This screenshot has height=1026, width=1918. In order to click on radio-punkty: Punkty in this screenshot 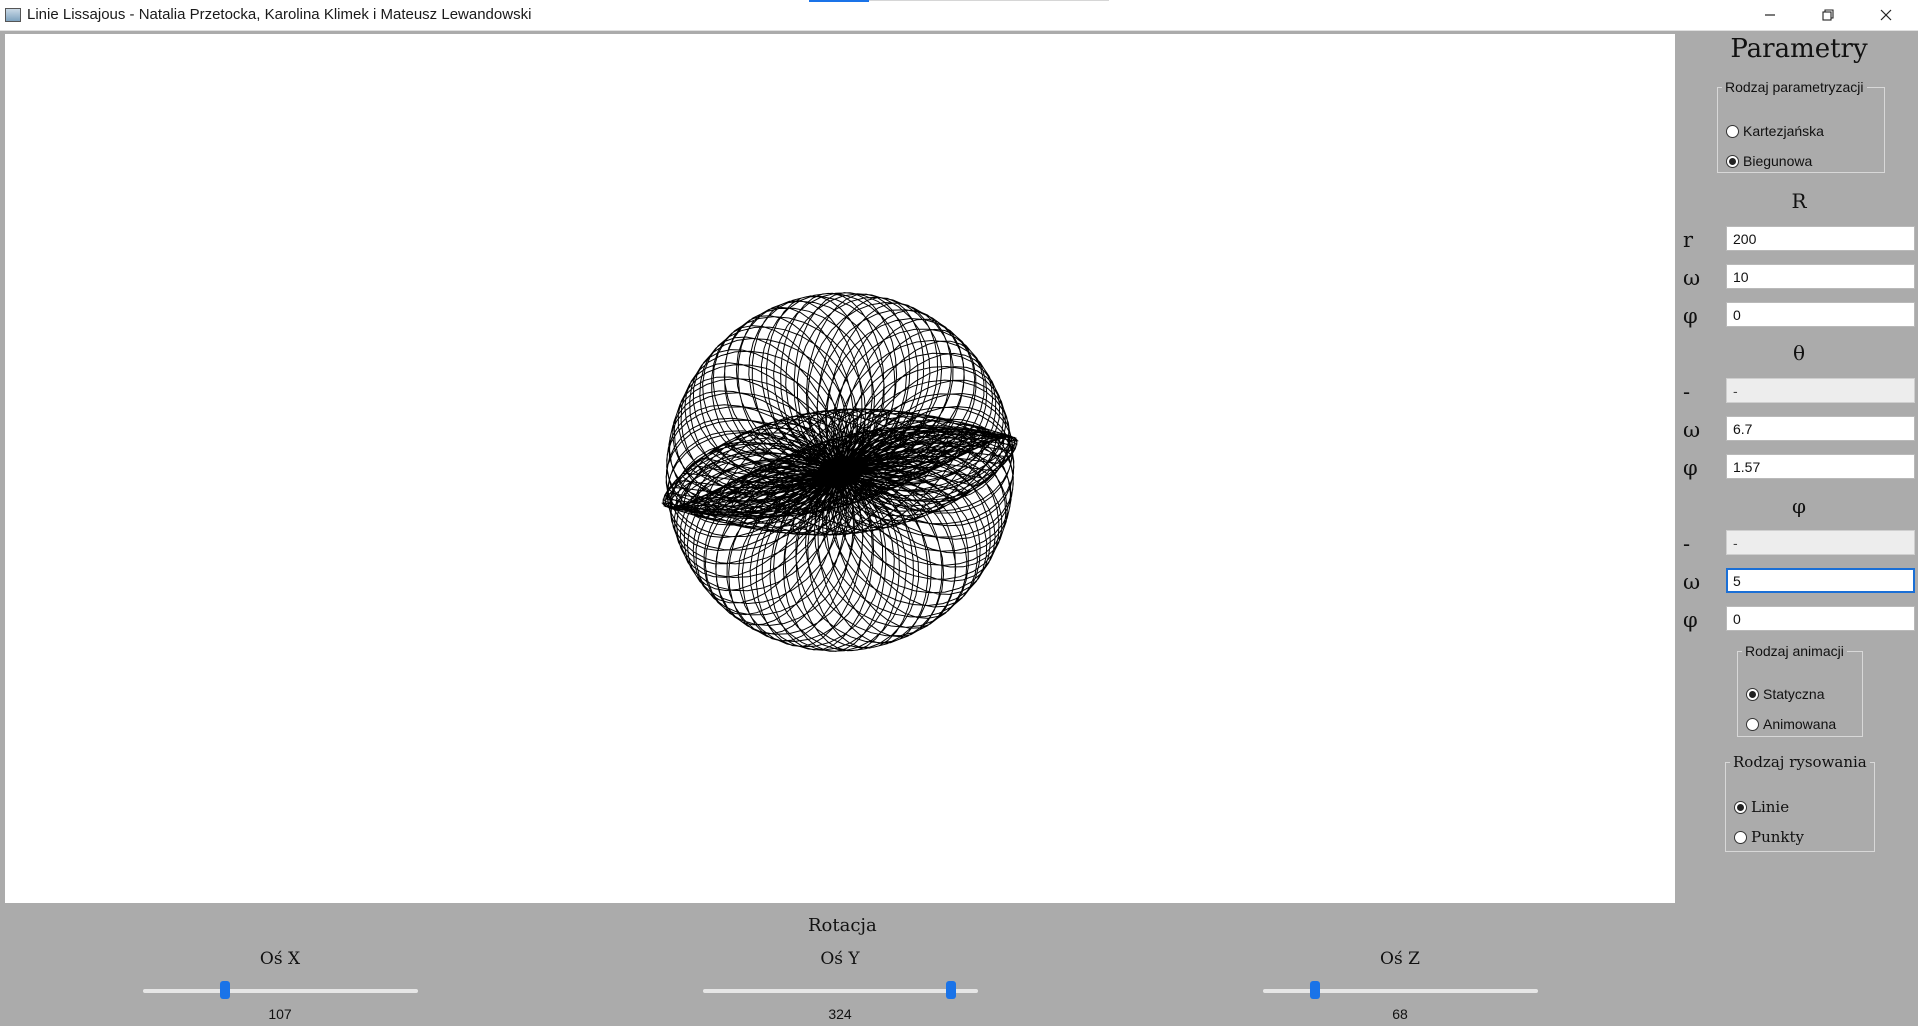, I will do `click(1769, 837)`.